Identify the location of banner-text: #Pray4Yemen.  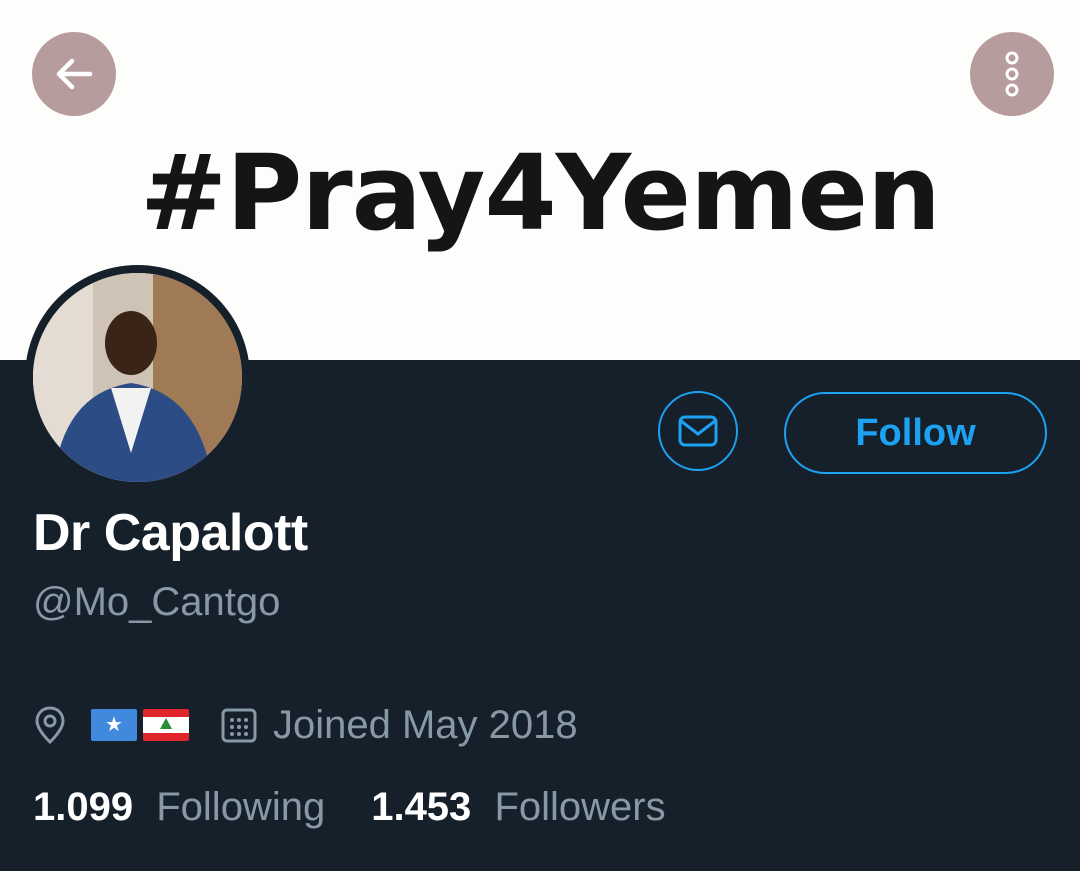
(540, 193).